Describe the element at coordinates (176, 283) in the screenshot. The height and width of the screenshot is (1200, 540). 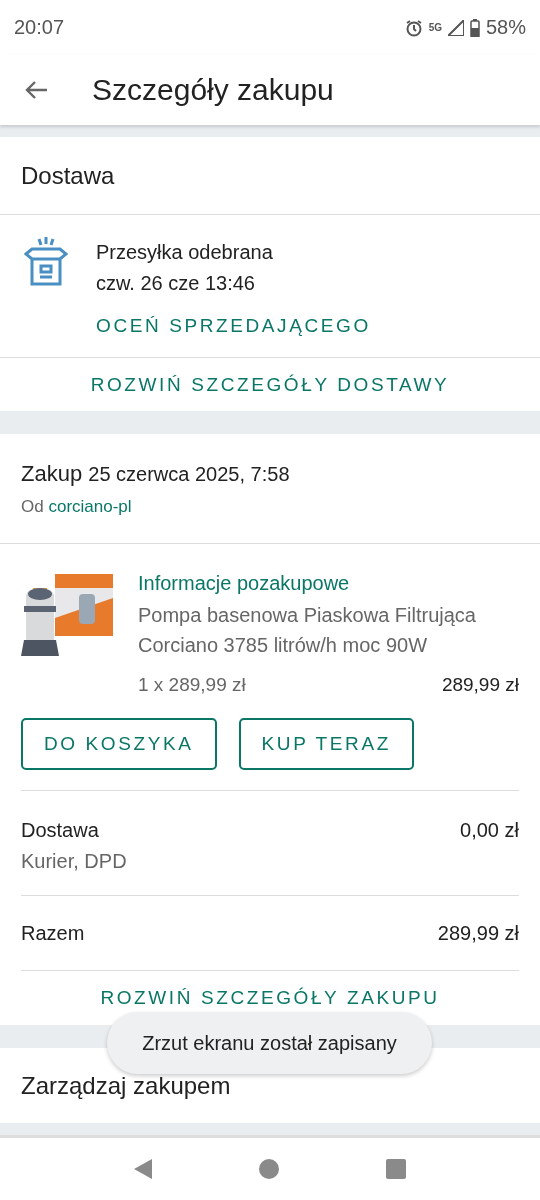
I see `delivery-date: czw. 26 cze 13:46` at that location.